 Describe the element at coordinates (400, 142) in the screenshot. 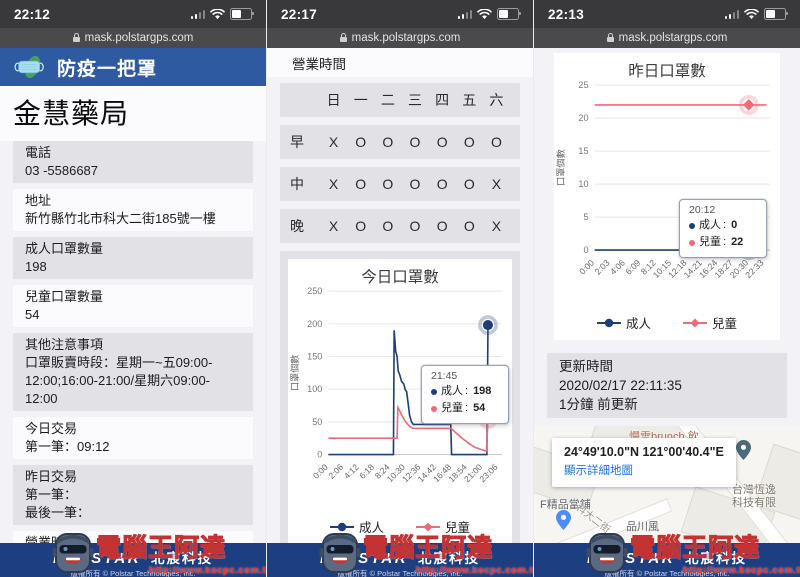

I see `schedule-row: 早XOOOOOO` at that location.